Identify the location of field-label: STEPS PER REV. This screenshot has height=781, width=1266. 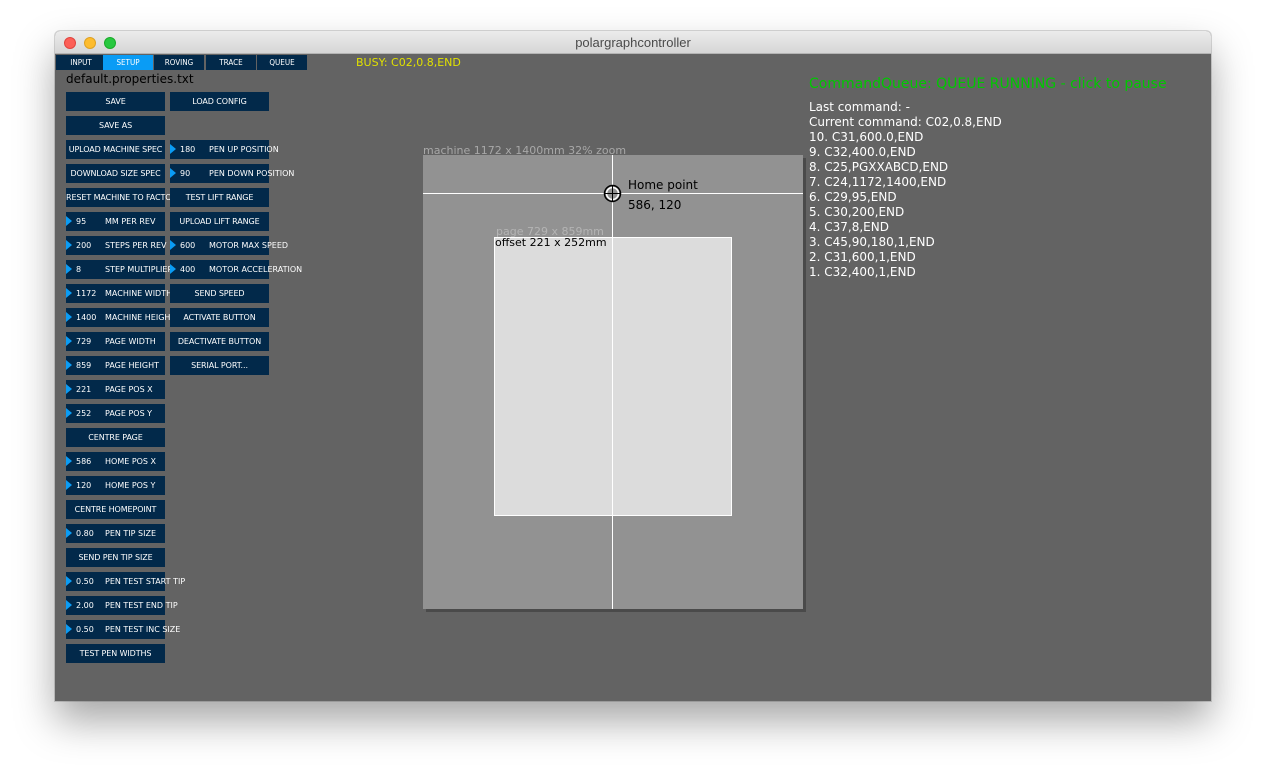
(136, 245).